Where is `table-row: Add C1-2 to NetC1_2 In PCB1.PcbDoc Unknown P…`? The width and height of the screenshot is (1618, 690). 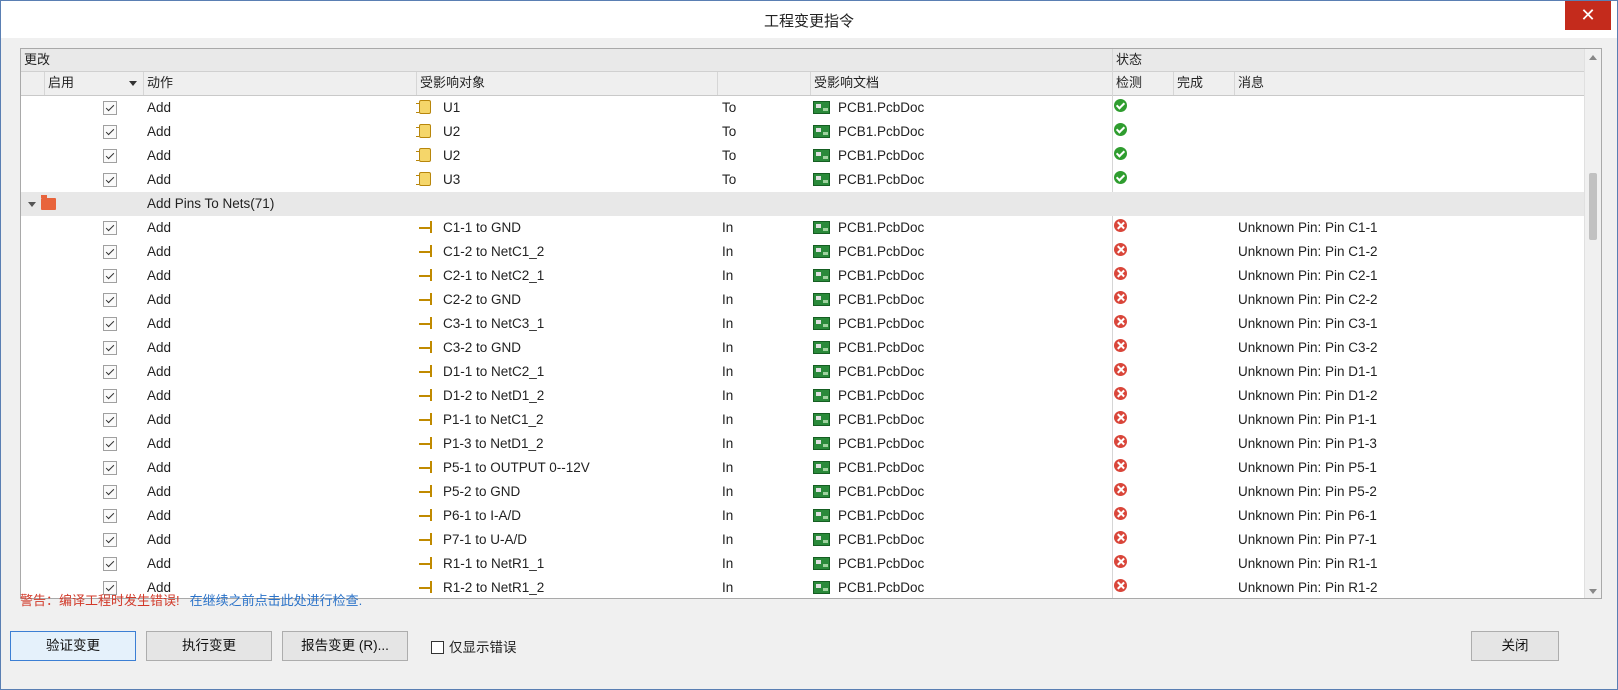 table-row: Add C1-2 to NetC1_2 In PCB1.PcbDoc Unknown P… is located at coordinates (803, 252).